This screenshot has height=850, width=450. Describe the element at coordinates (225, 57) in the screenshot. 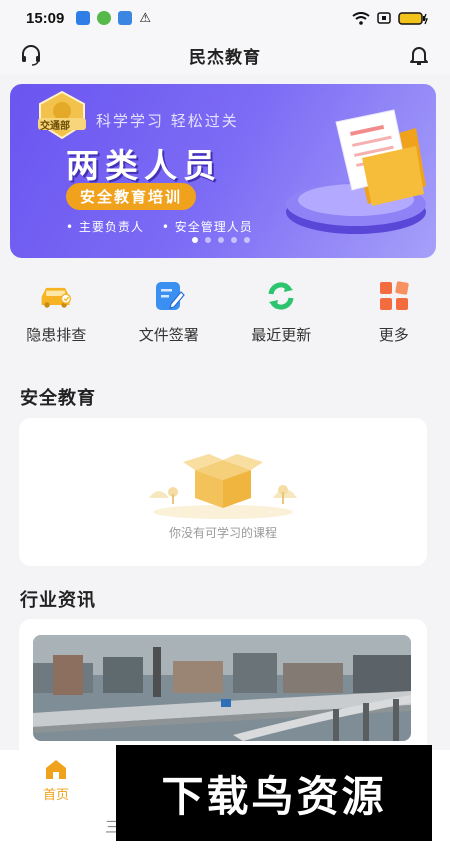

I see `page-title: 民杰教育` at that location.